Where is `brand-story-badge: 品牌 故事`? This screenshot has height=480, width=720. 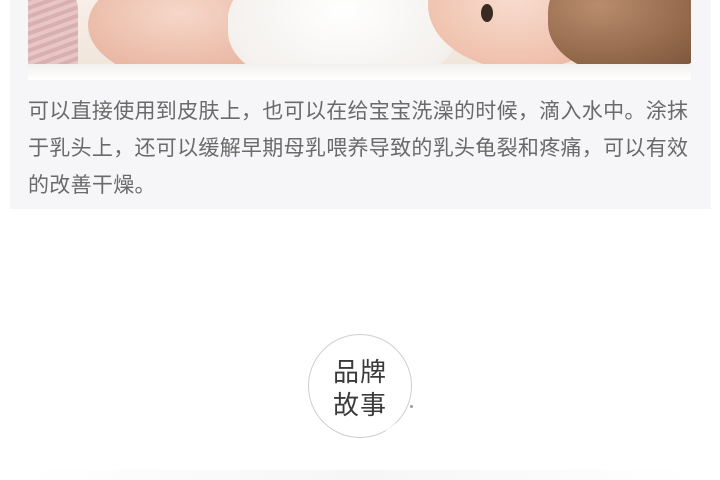 brand-story-badge: 品牌 故事 is located at coordinates (360, 383).